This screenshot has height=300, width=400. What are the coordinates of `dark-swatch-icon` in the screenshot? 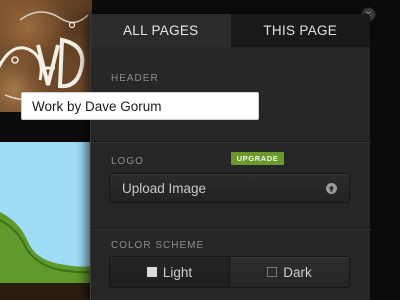 It's located at (272, 272).